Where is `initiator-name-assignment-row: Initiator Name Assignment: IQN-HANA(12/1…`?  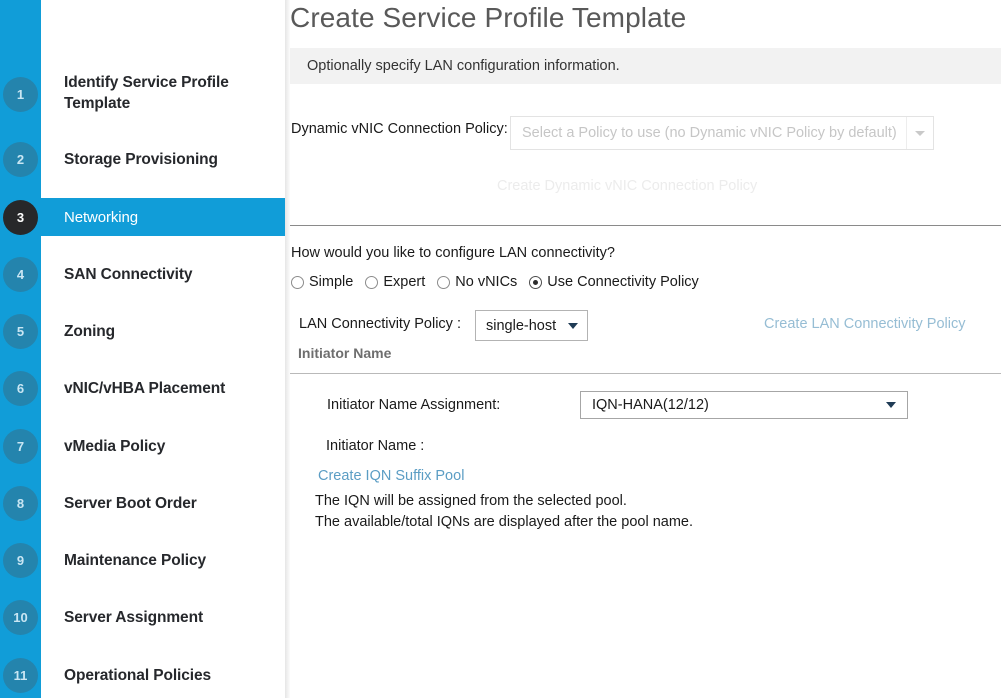
initiator-name-assignment-row: Initiator Name Assignment: IQN-HANA(12/1… is located at coordinates (643, 406).